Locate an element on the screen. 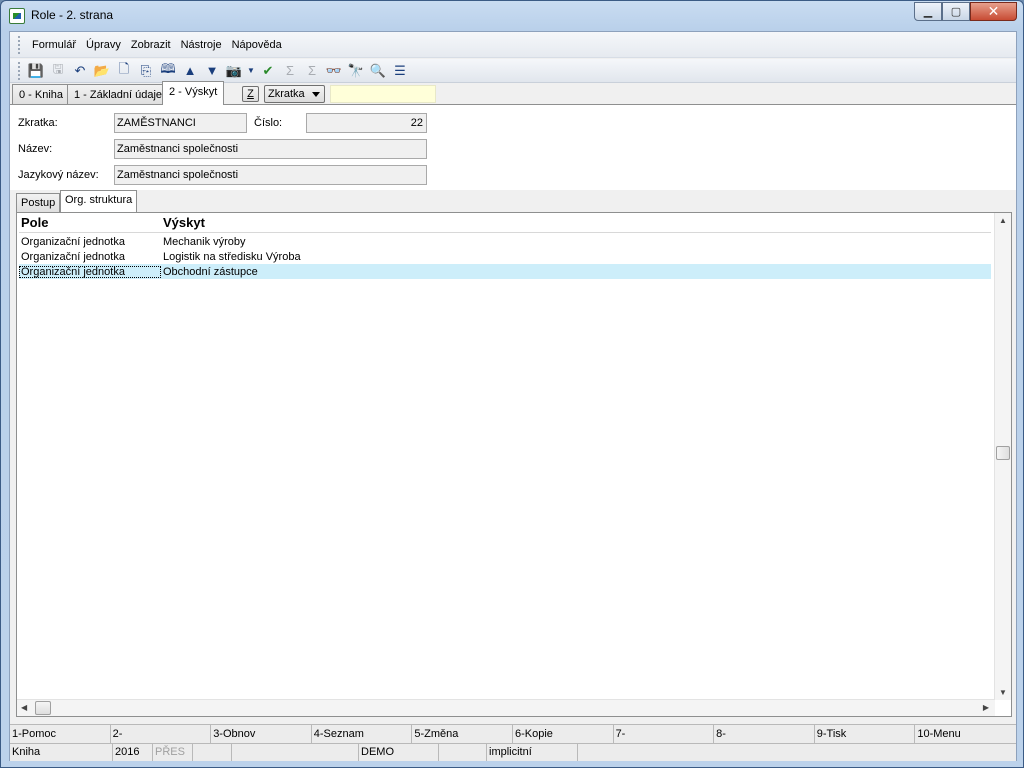  save-button: 💾 is located at coordinates (36, 71).